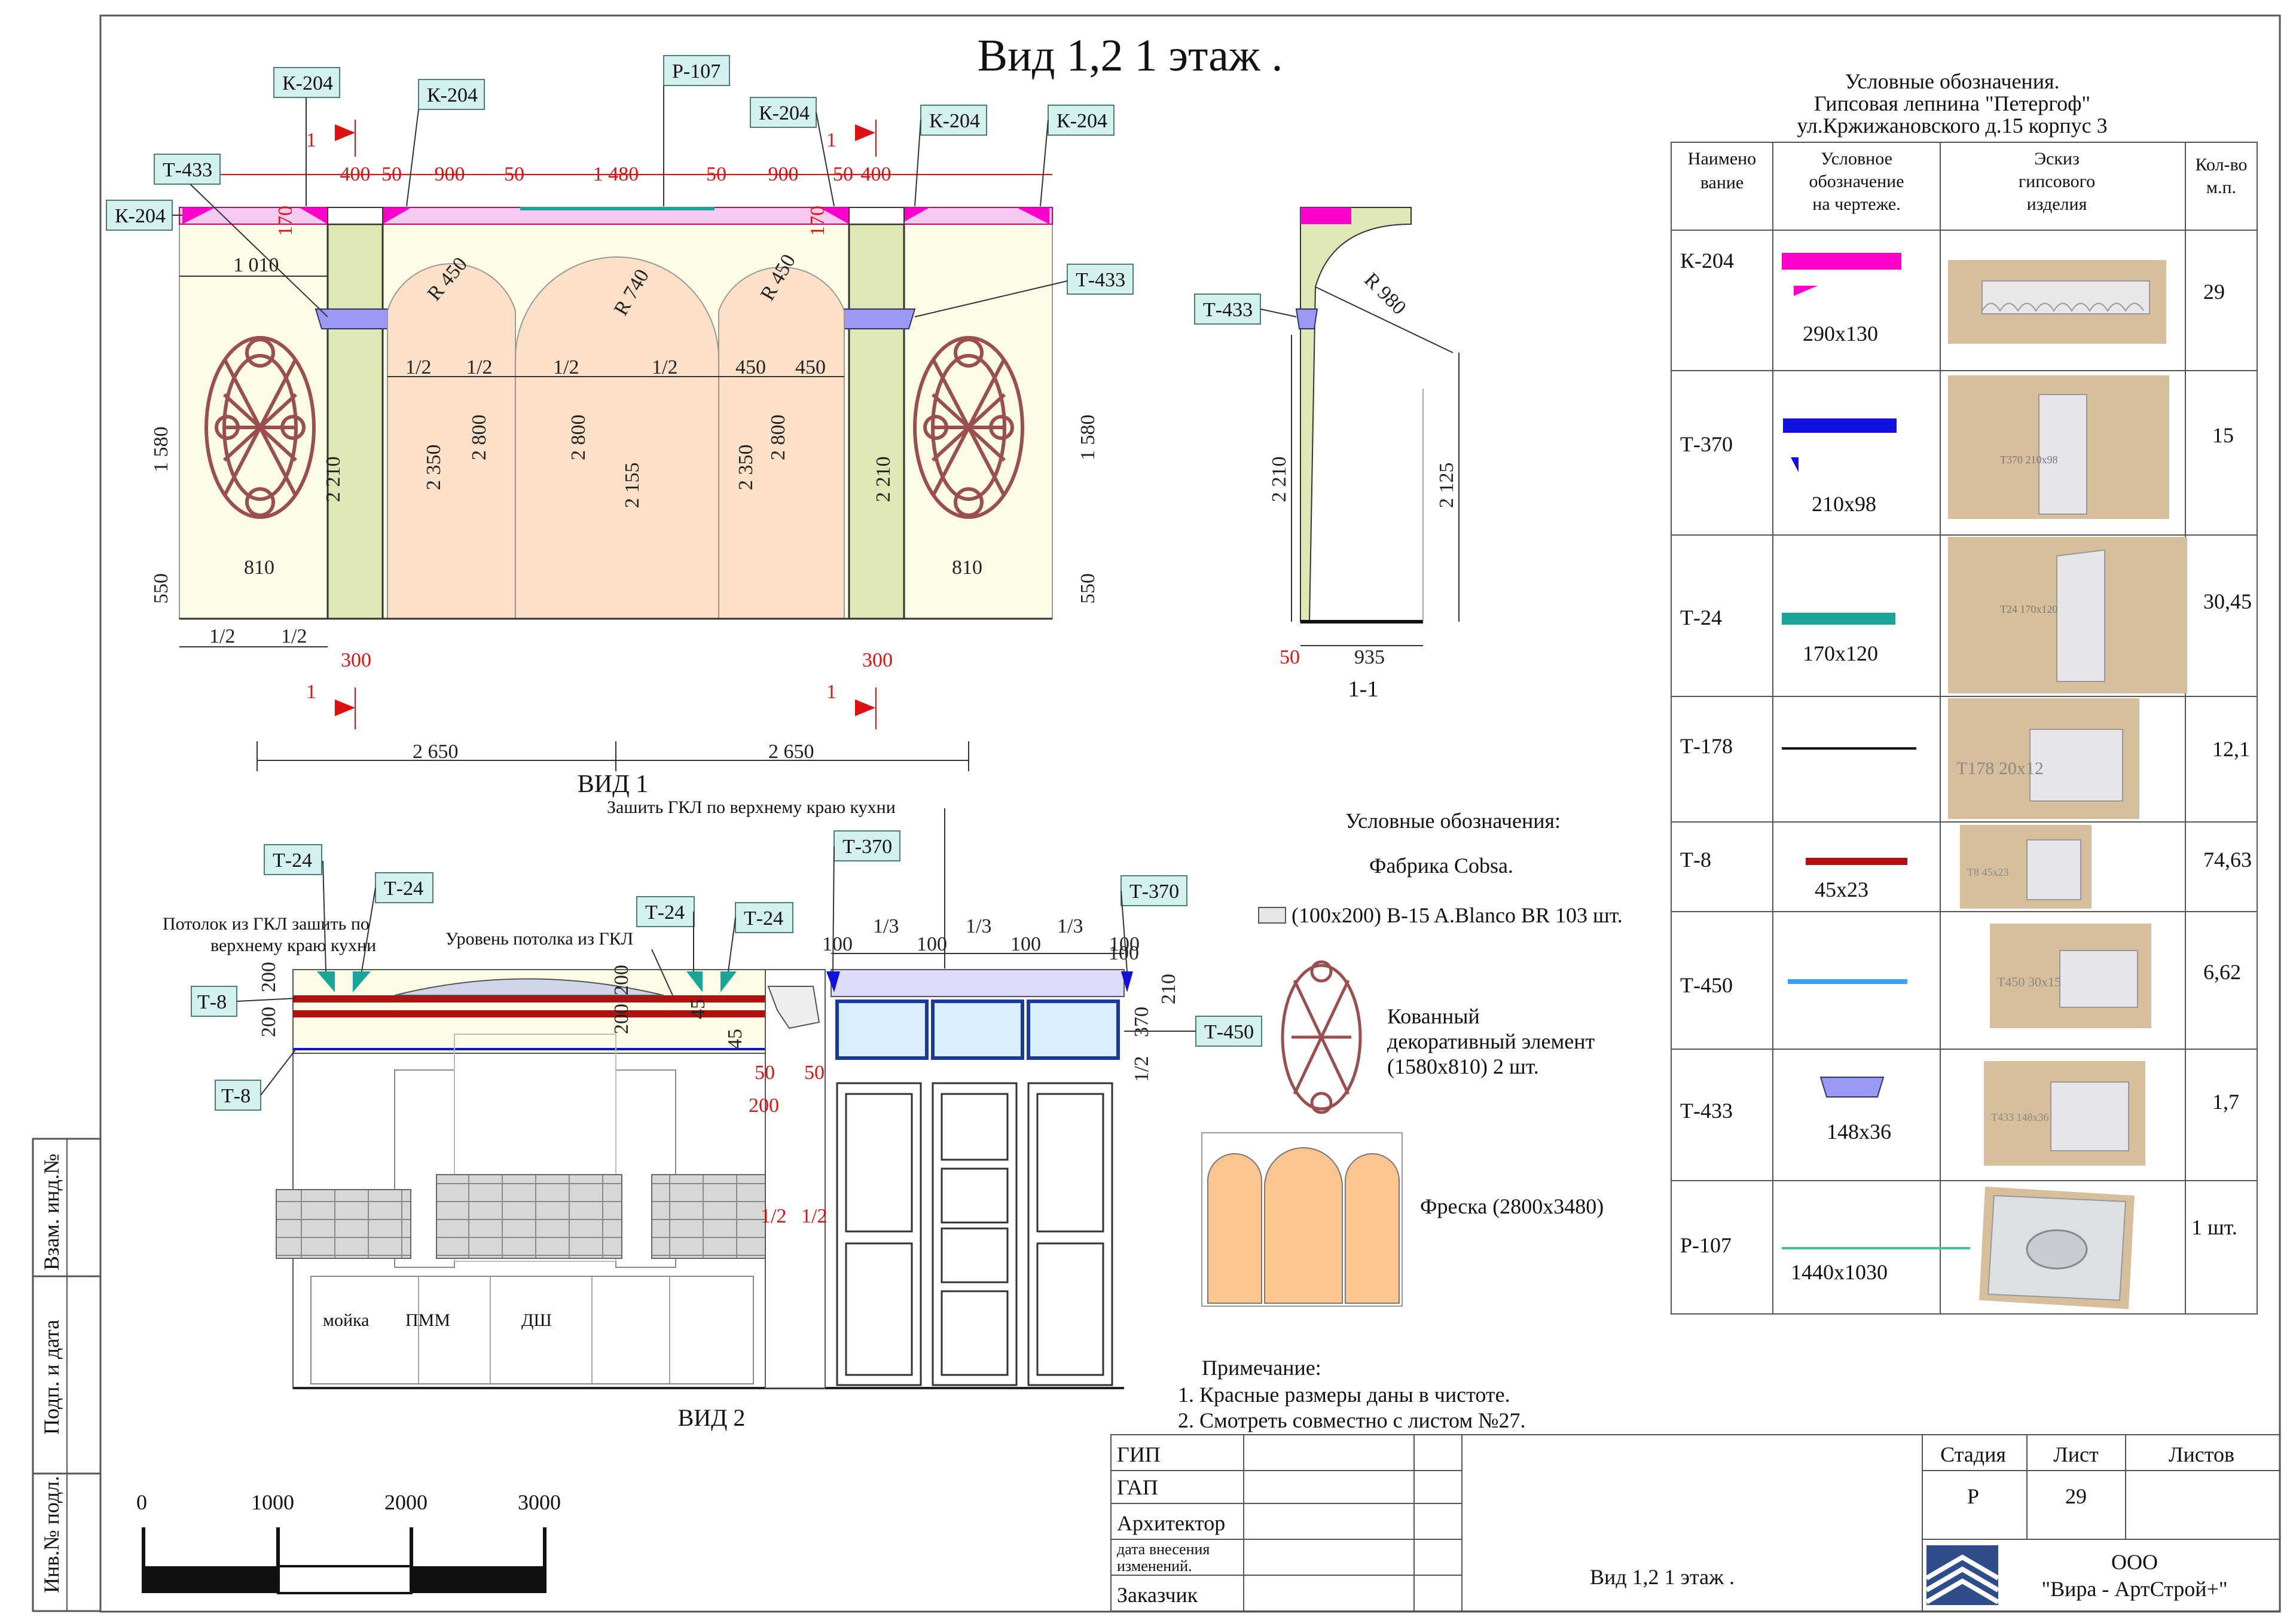 The image size is (2296, 1623). What do you see at coordinates (783, 174) in the screenshot?
I see `svg-text: 900` at bounding box center [783, 174].